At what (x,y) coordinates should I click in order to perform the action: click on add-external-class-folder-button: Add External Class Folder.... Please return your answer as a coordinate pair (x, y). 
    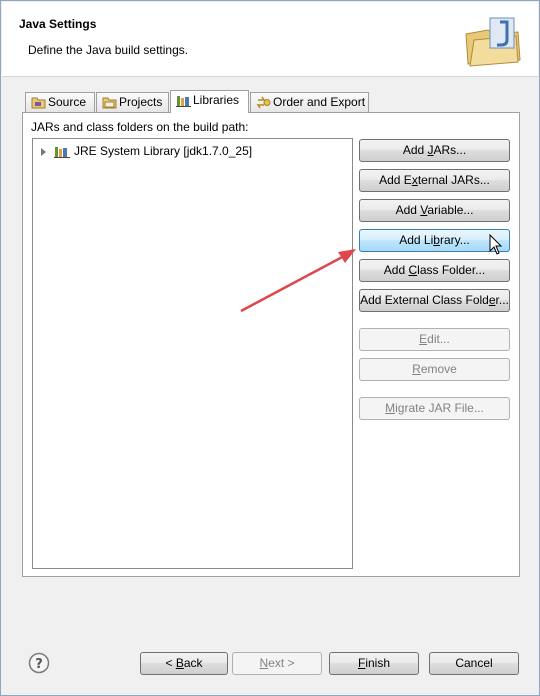
    Looking at the image, I should click on (434, 300).